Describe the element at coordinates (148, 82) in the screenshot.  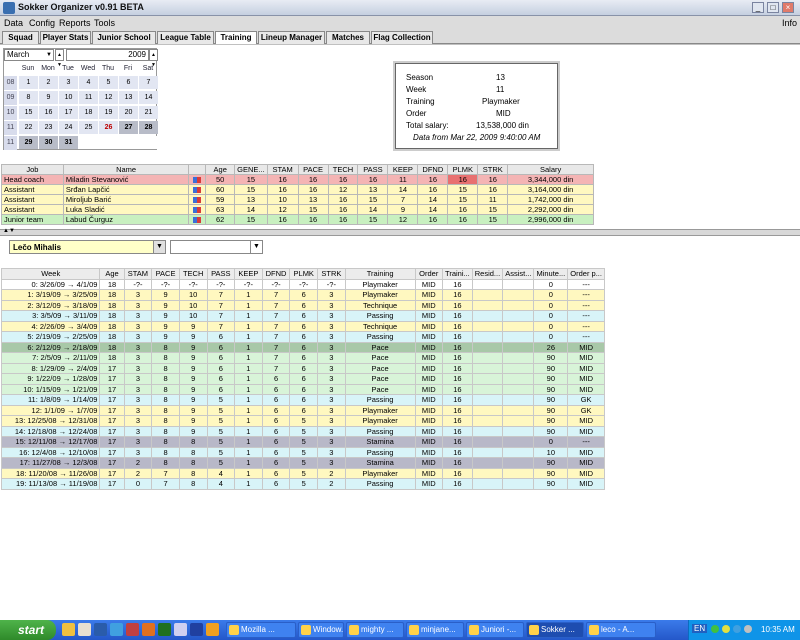
I see `calendar-day: 7` at that location.